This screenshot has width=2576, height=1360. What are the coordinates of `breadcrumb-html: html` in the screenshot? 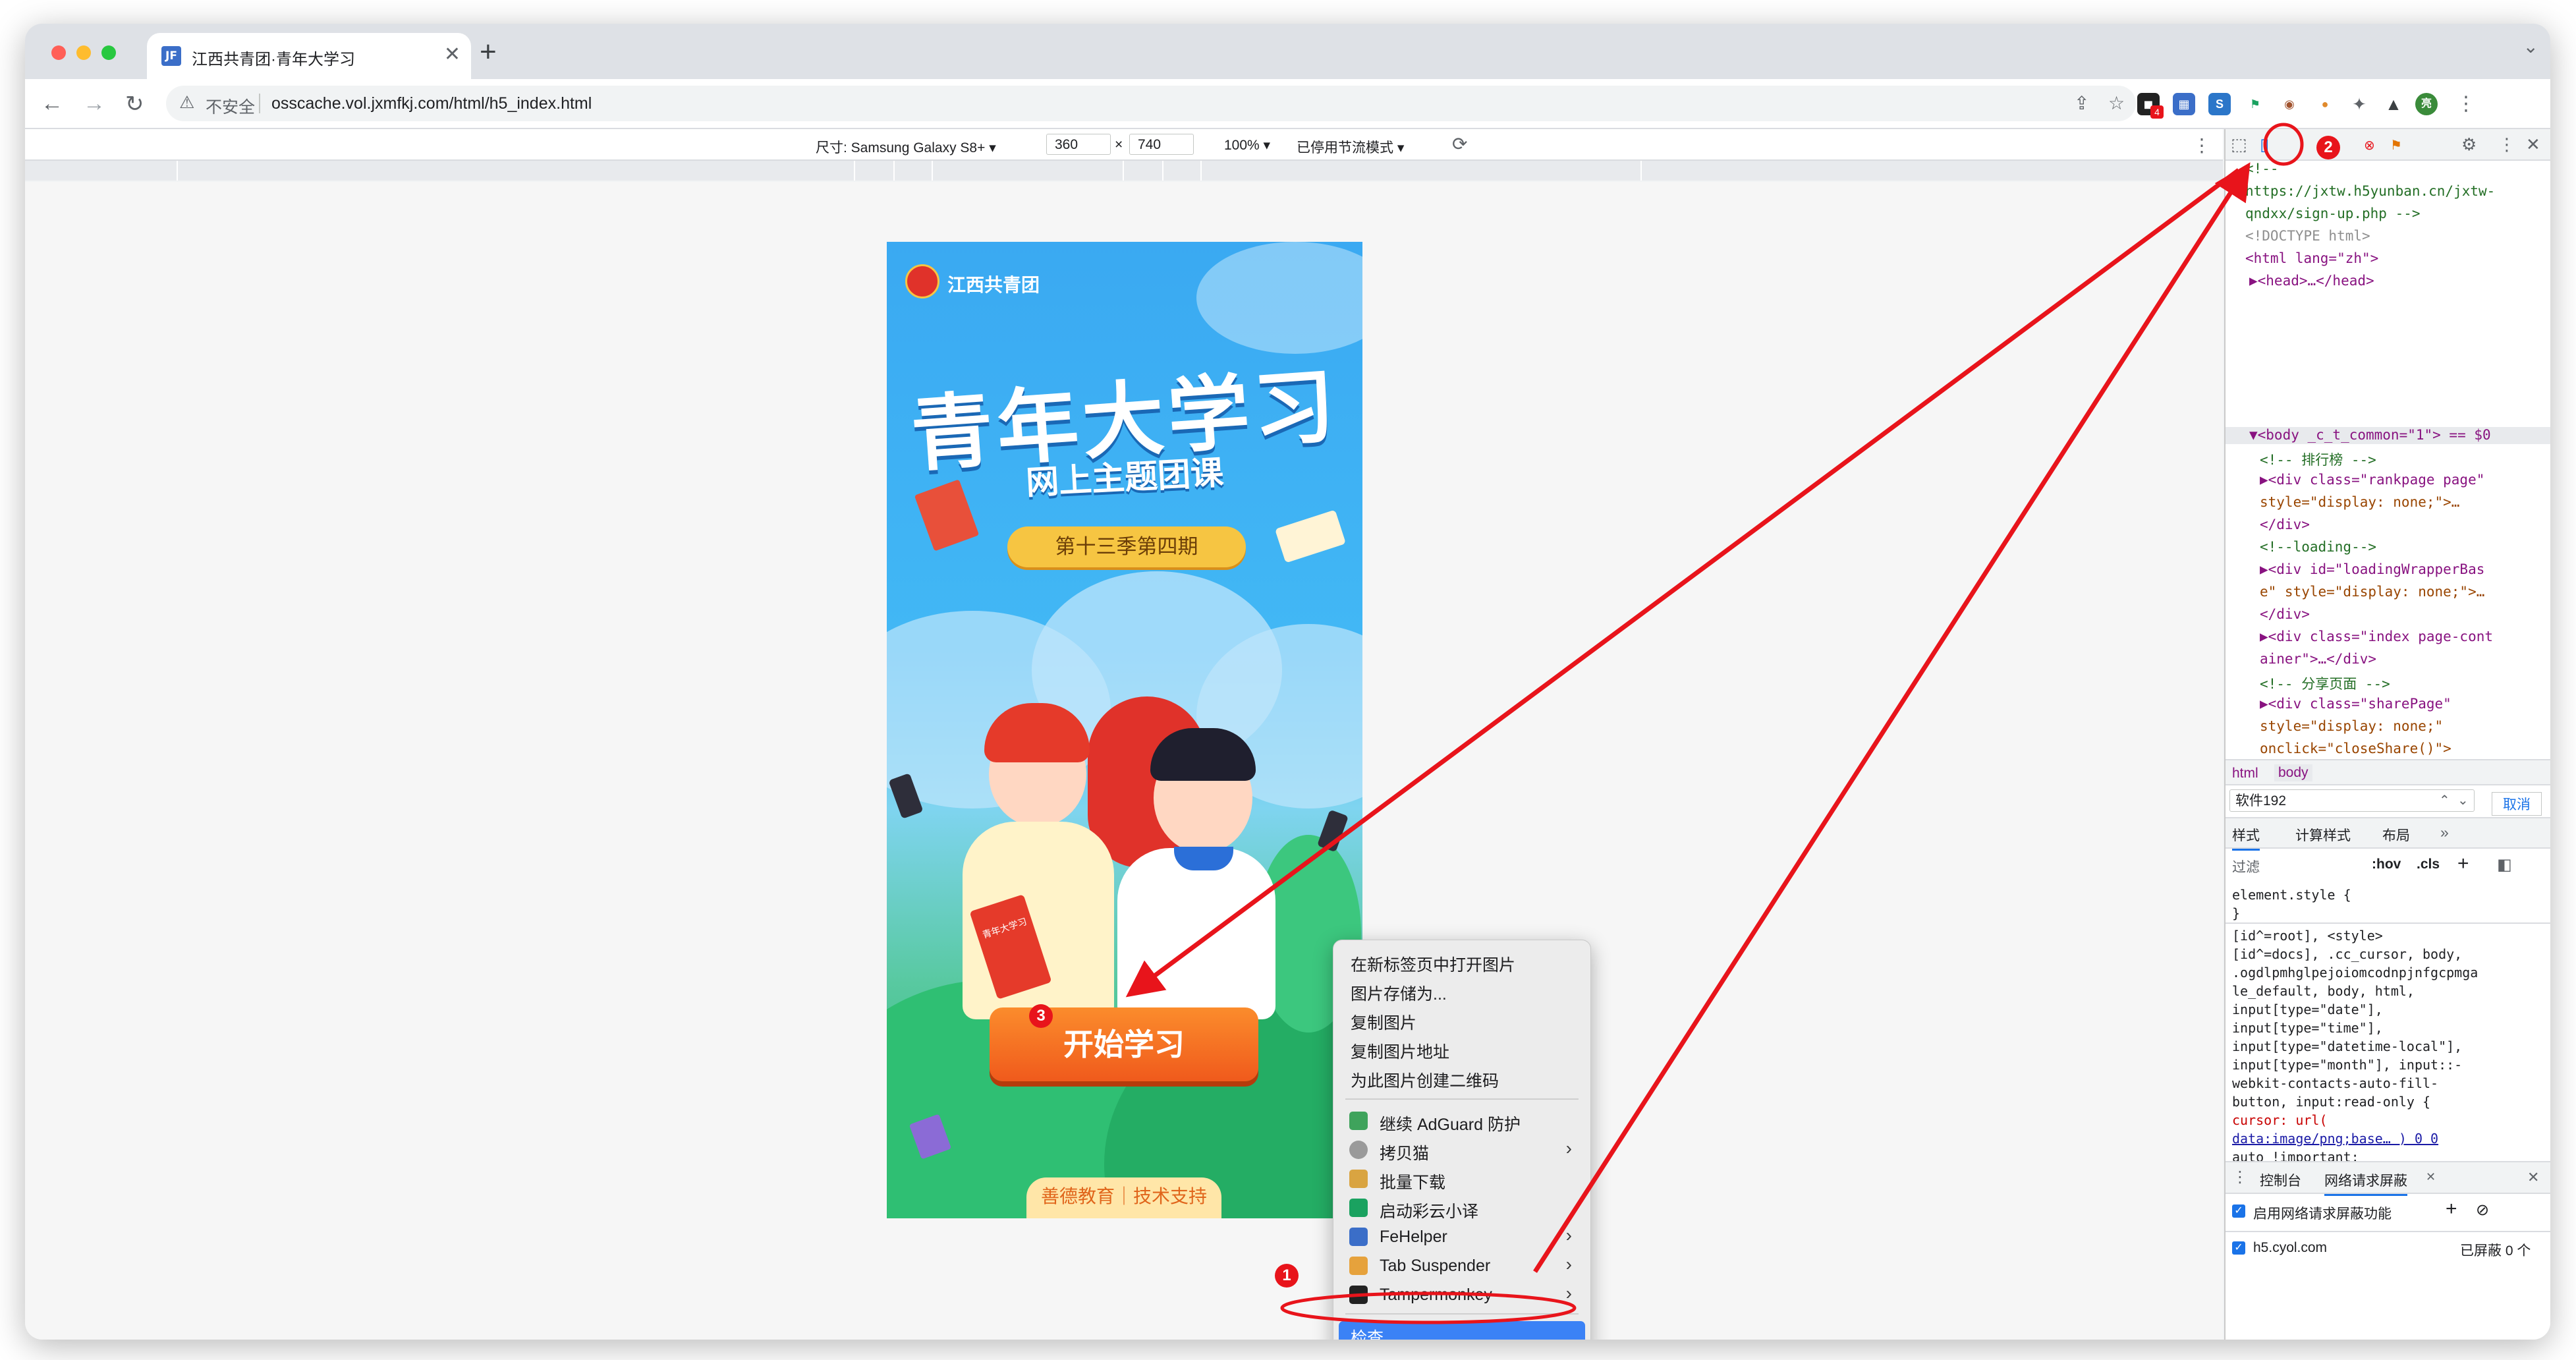 It's located at (2245, 773).